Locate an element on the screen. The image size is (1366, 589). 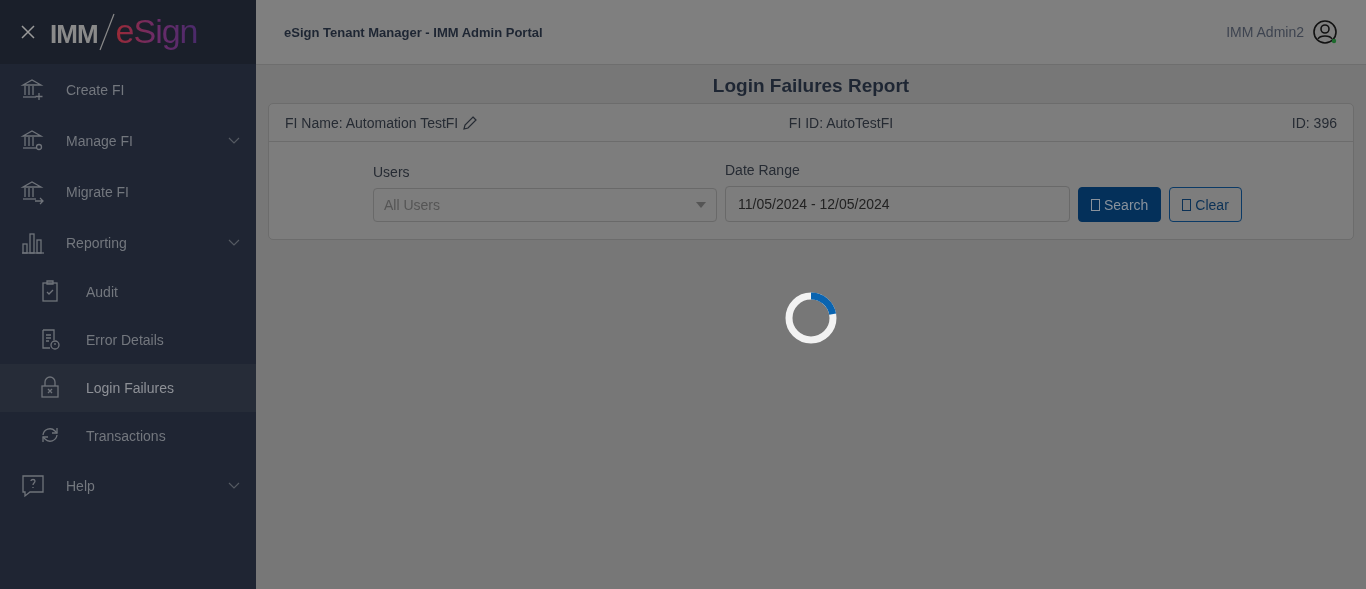
fi-id: FI ID: AutoTestFI is located at coordinates (841, 122).